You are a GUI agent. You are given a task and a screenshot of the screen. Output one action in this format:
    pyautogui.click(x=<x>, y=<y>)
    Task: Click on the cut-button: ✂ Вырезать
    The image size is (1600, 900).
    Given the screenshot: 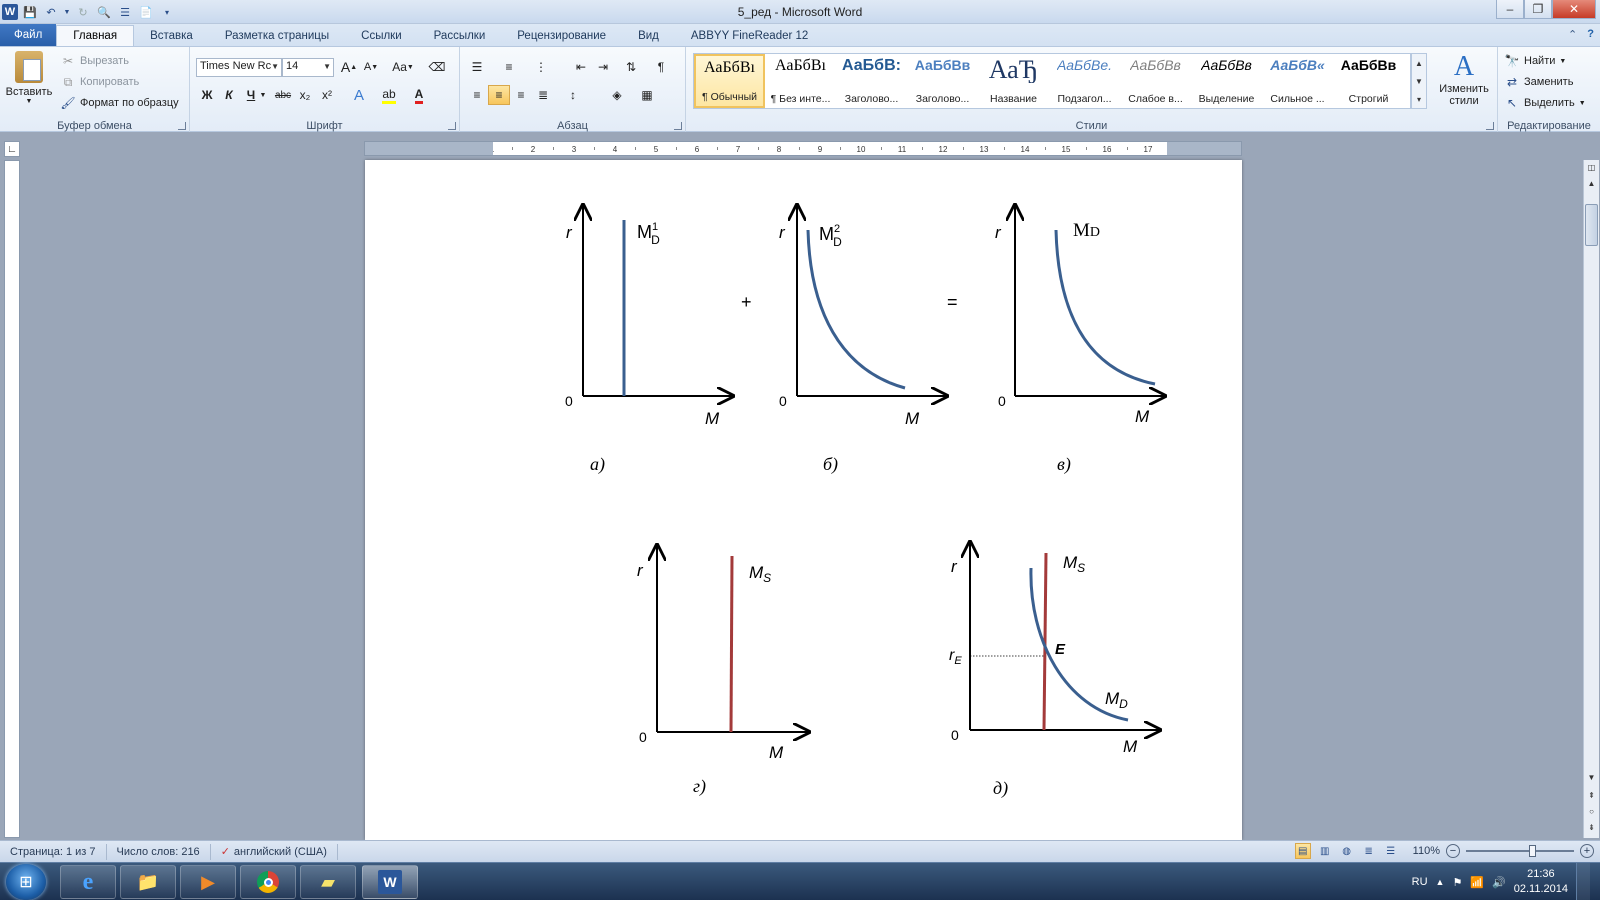 What is the action you would take?
    pyautogui.click(x=94, y=61)
    